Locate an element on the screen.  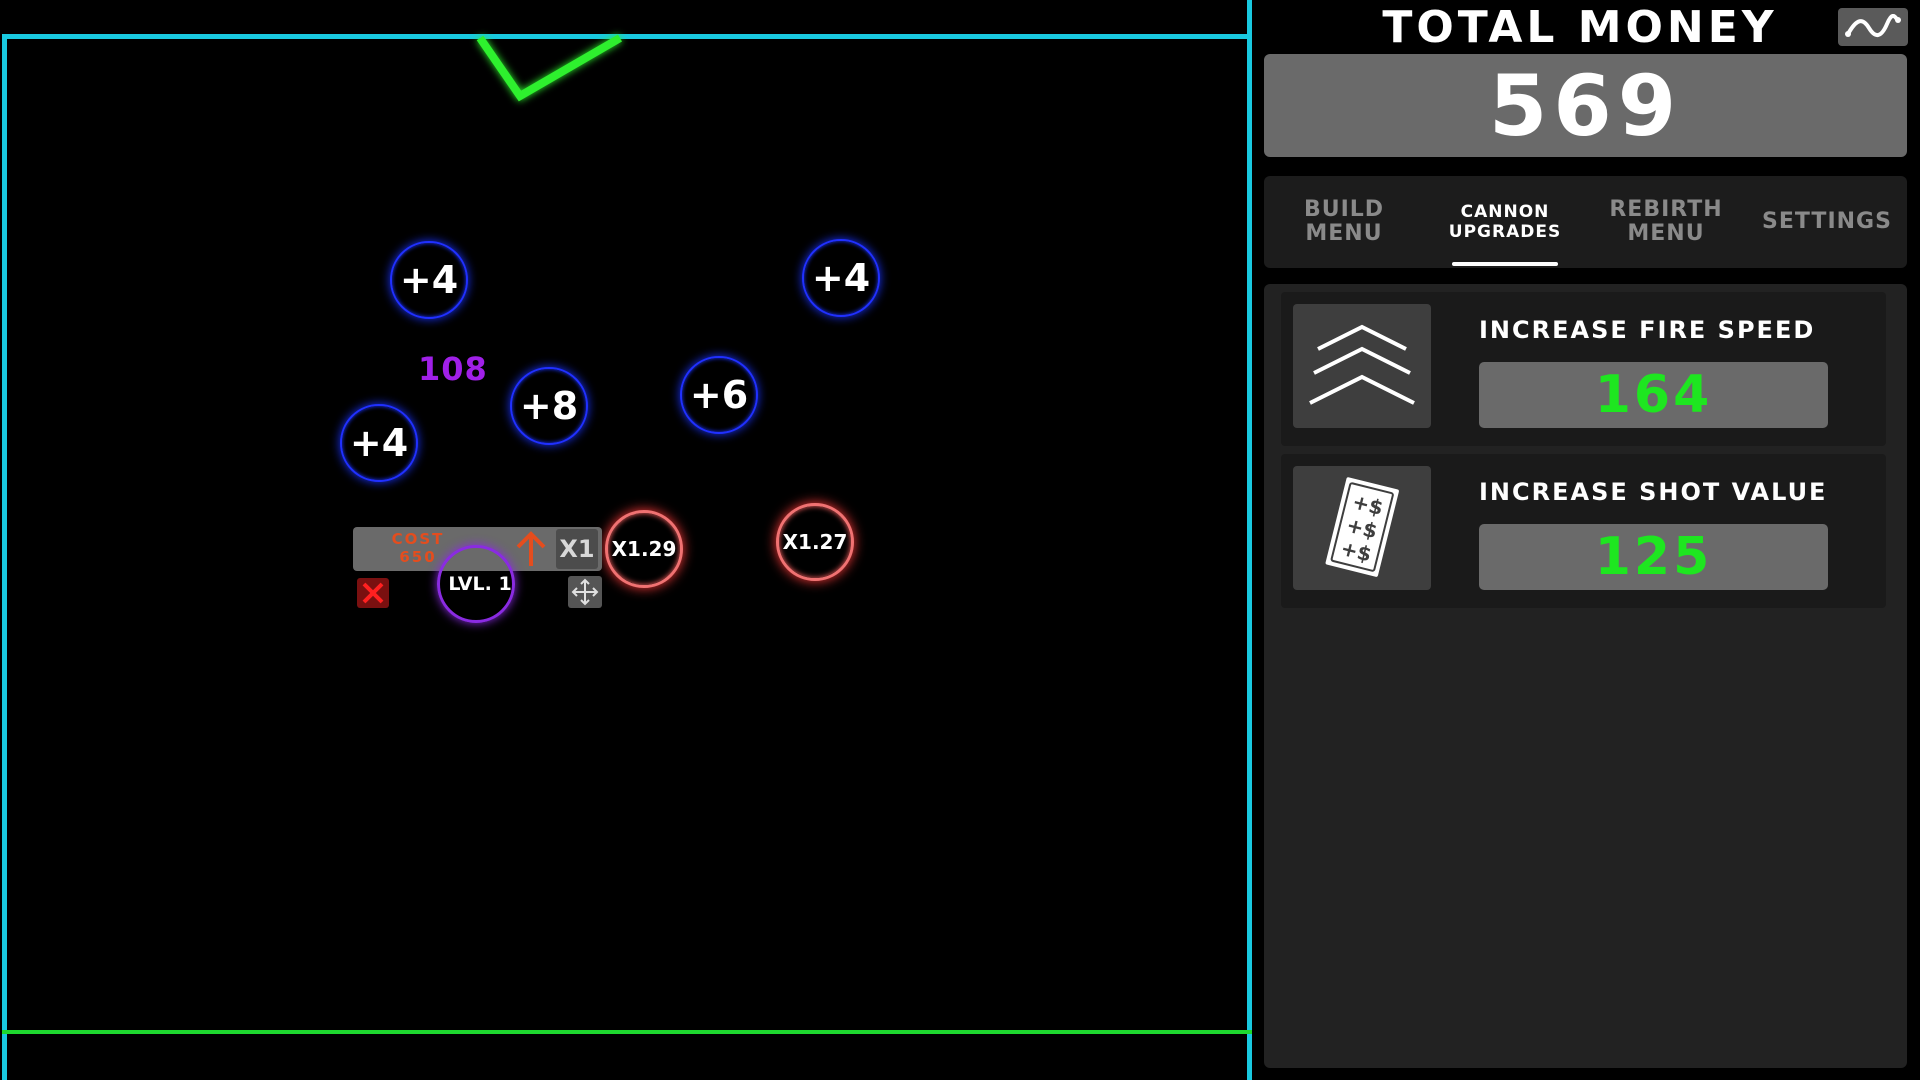
tab-rebirth-menu: REBIRTH MENU is located at coordinates (1666, 222).